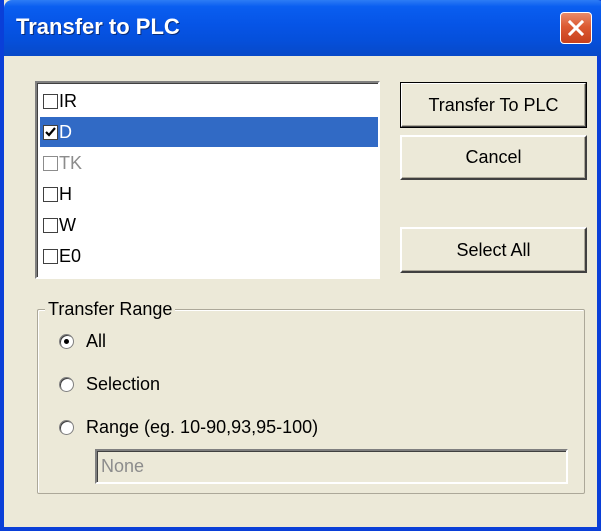 This screenshot has height=531, width=601. What do you see at coordinates (209, 194) in the screenshot?
I see `list-item-h: H` at bounding box center [209, 194].